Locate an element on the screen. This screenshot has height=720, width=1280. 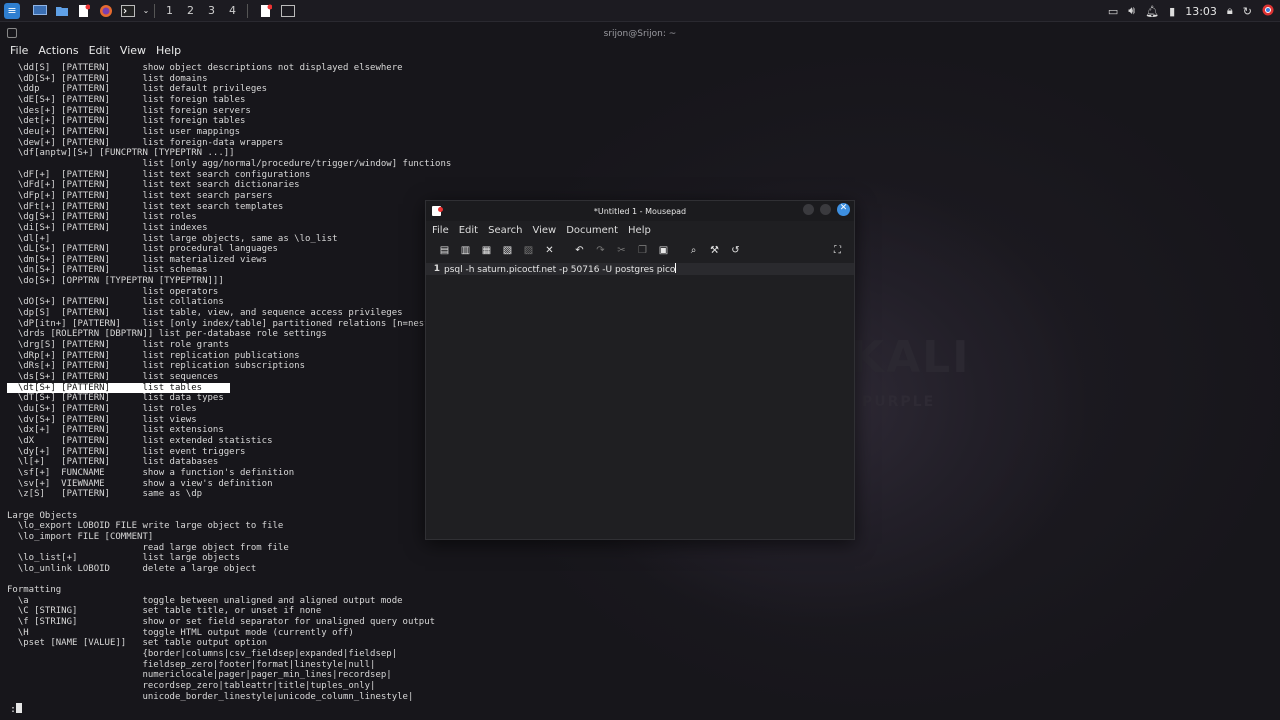
mousepad-menubar: File Edit Search View Document Help is located at coordinates (640, 230).